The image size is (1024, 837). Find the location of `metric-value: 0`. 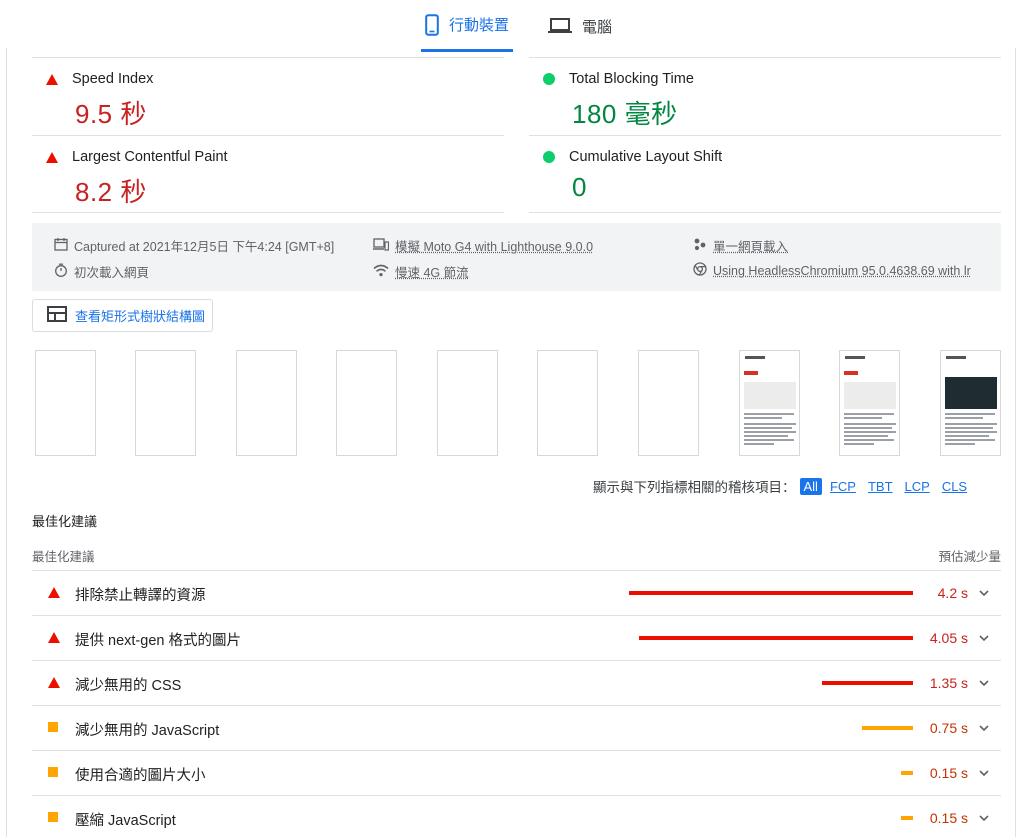

metric-value: 0 is located at coordinates (579, 187).